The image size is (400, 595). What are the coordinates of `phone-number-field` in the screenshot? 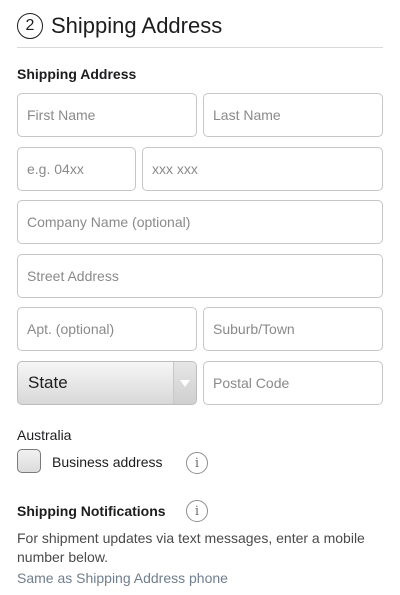 It's located at (262, 169).